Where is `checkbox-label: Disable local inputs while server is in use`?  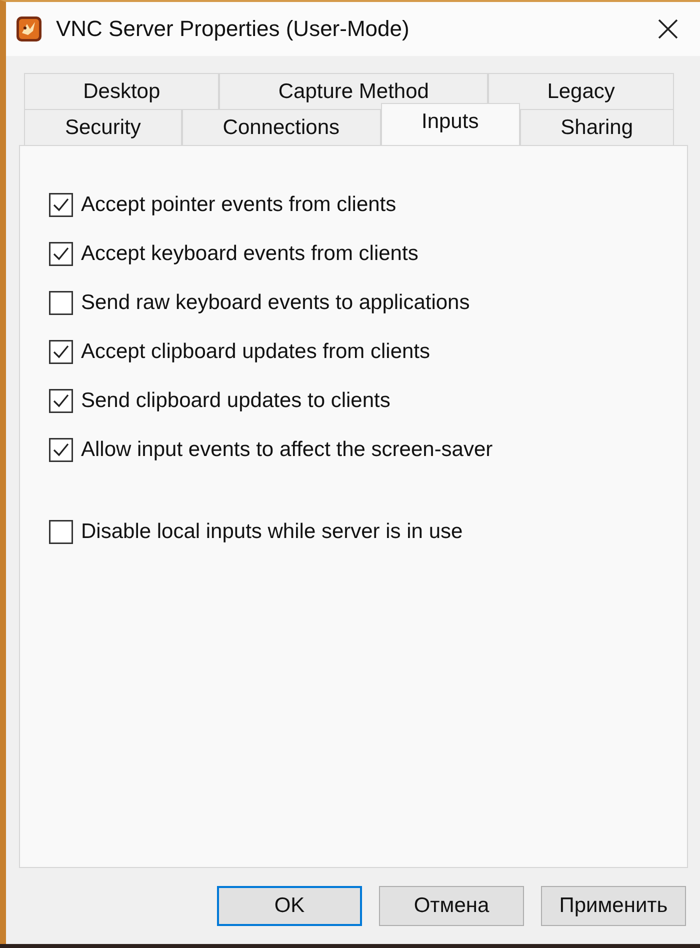
checkbox-label: Disable local inputs while server is in use is located at coordinates (272, 532).